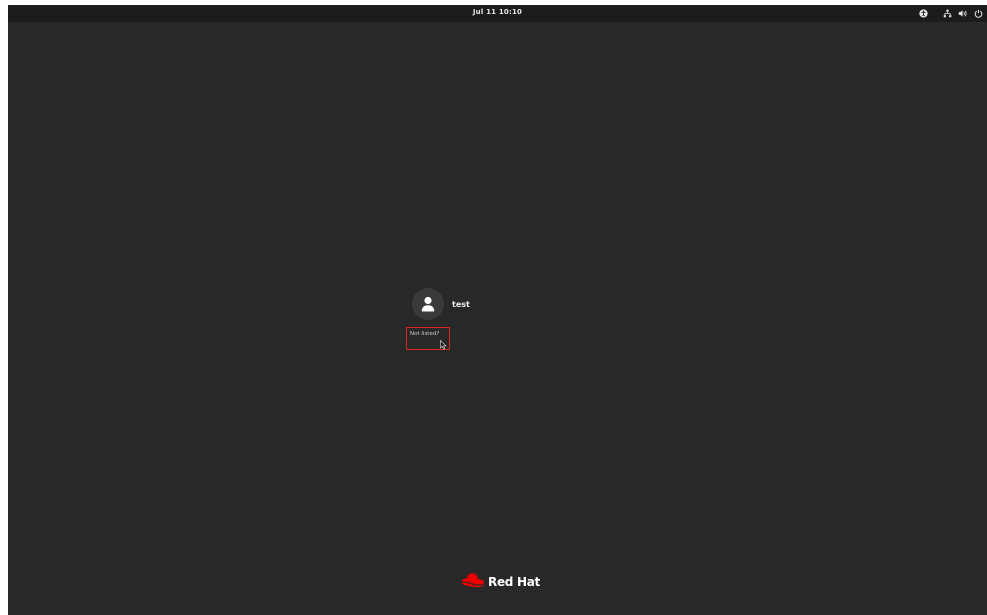 Image resolution: width=987 pixels, height=615 pixels. I want to click on accessibility-icon, so click(923, 13).